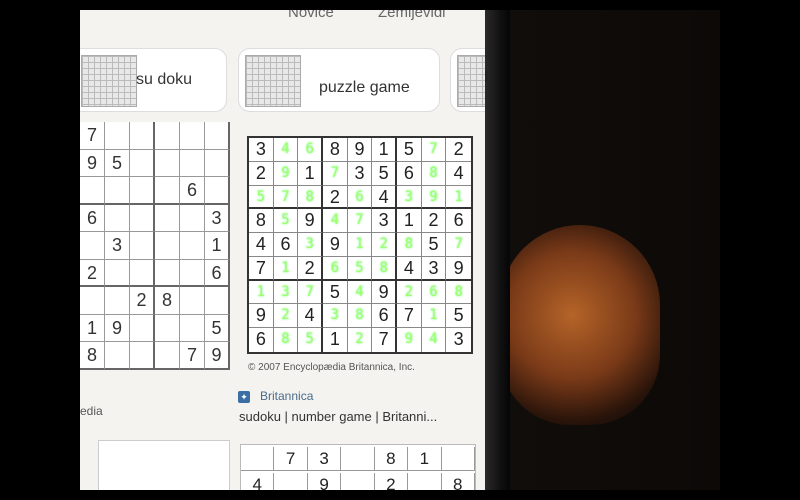 The image size is (800, 500). Describe the element at coordinates (164, 465) in the screenshot. I see `image-result-bottom-left` at that location.